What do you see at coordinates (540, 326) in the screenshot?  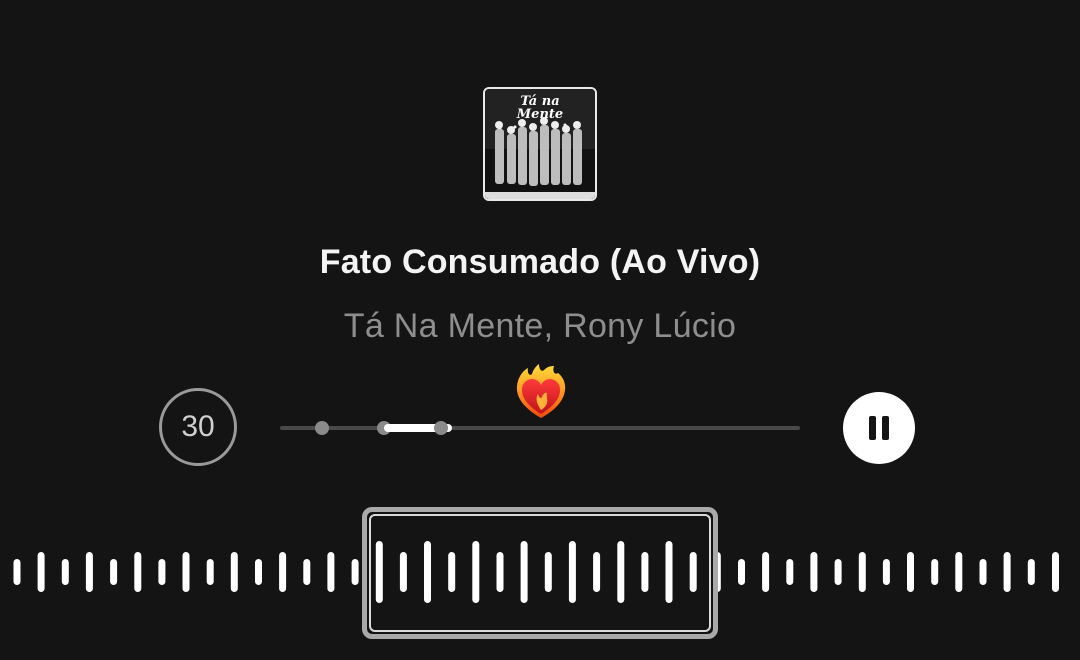 I see `song-artists: Tá Na Mente, Rony Lúcio` at bounding box center [540, 326].